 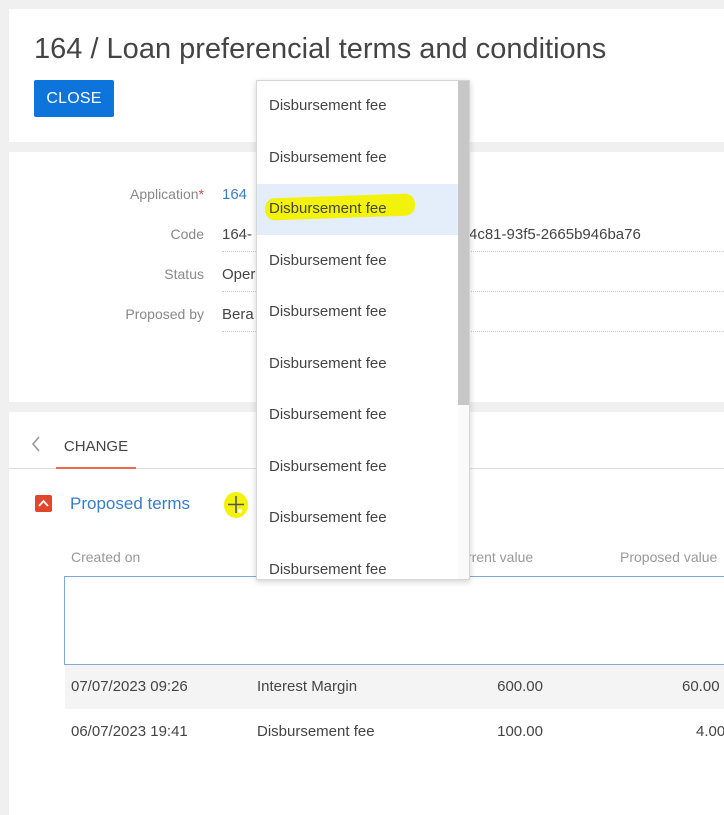 What do you see at coordinates (520, 686) in the screenshot?
I see `cell-current-value: 600.00` at bounding box center [520, 686].